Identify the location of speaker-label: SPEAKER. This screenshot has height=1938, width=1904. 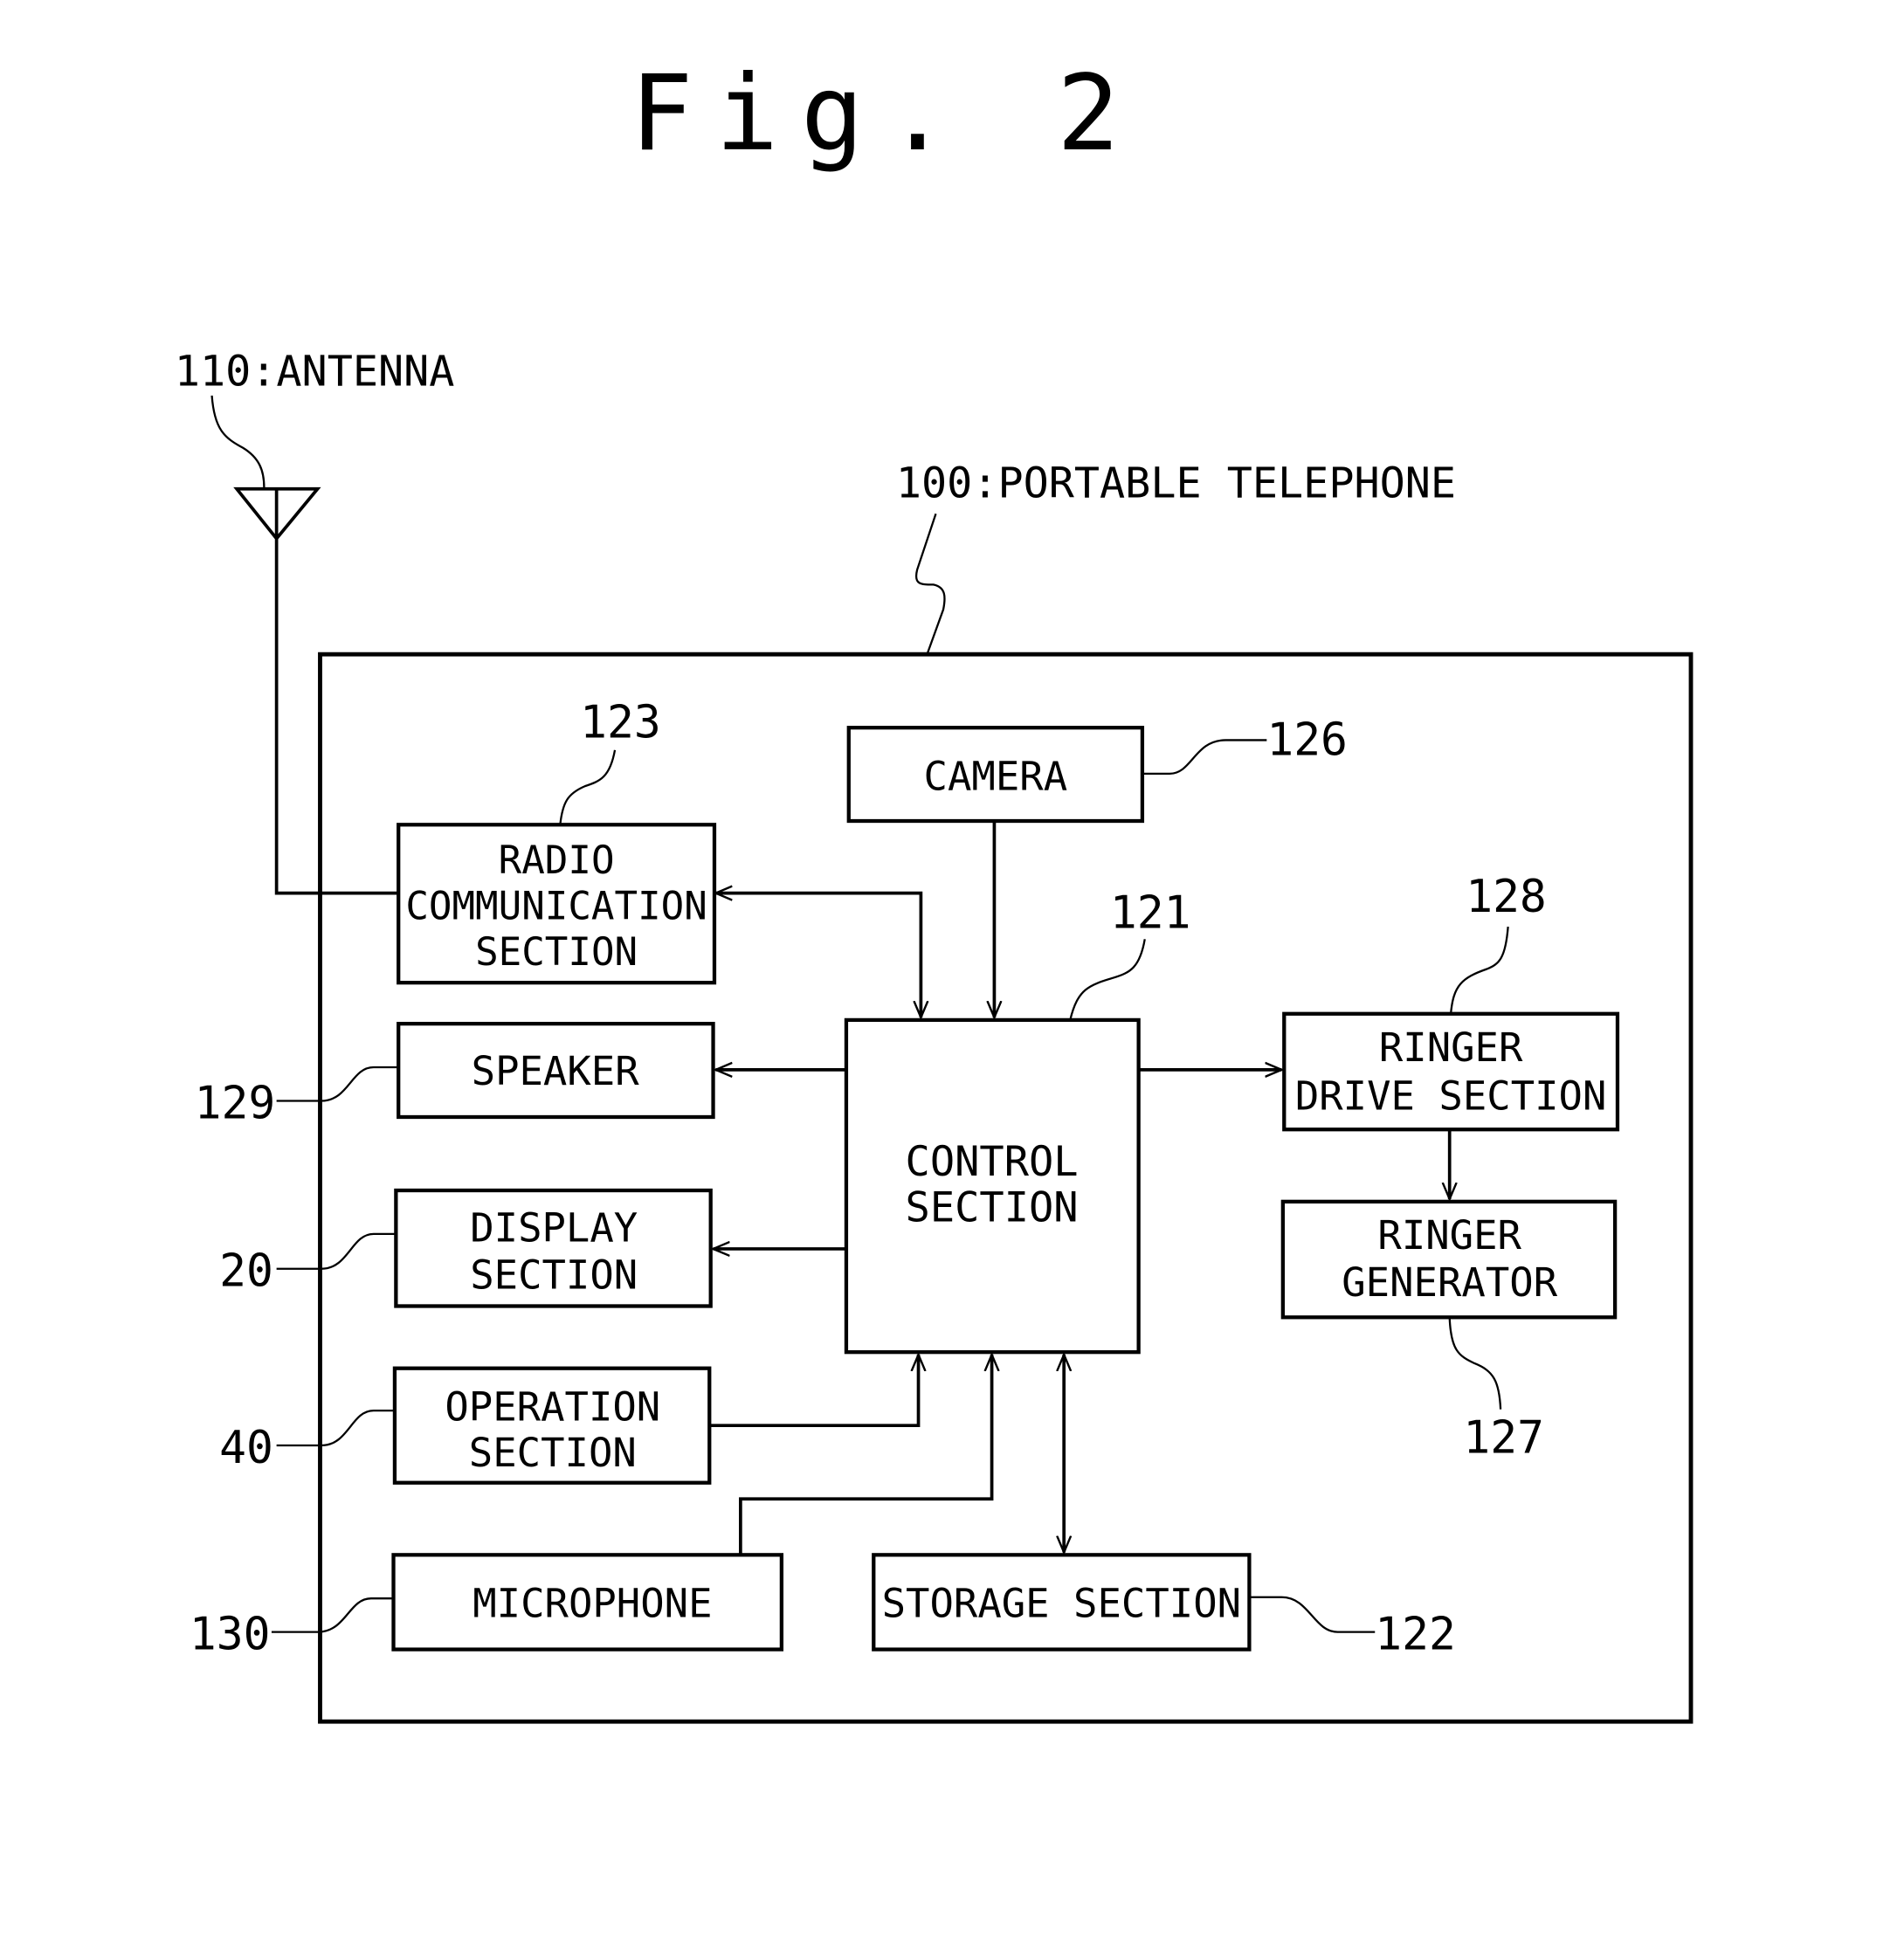
(556, 1071).